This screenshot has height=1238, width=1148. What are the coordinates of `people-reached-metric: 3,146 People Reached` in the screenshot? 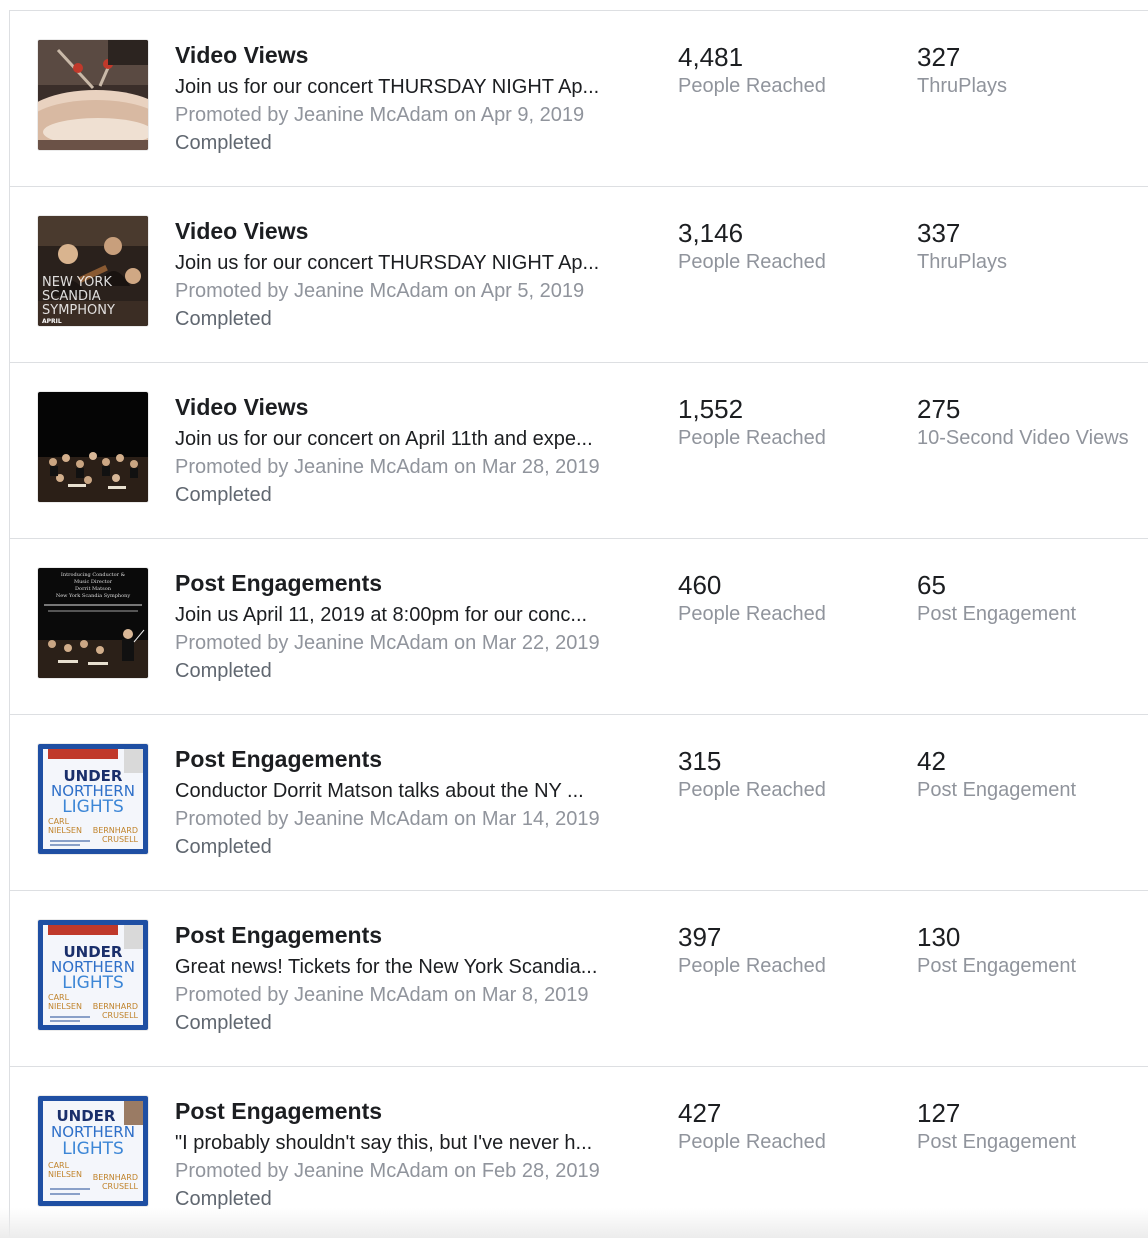 It's located at (752, 246).